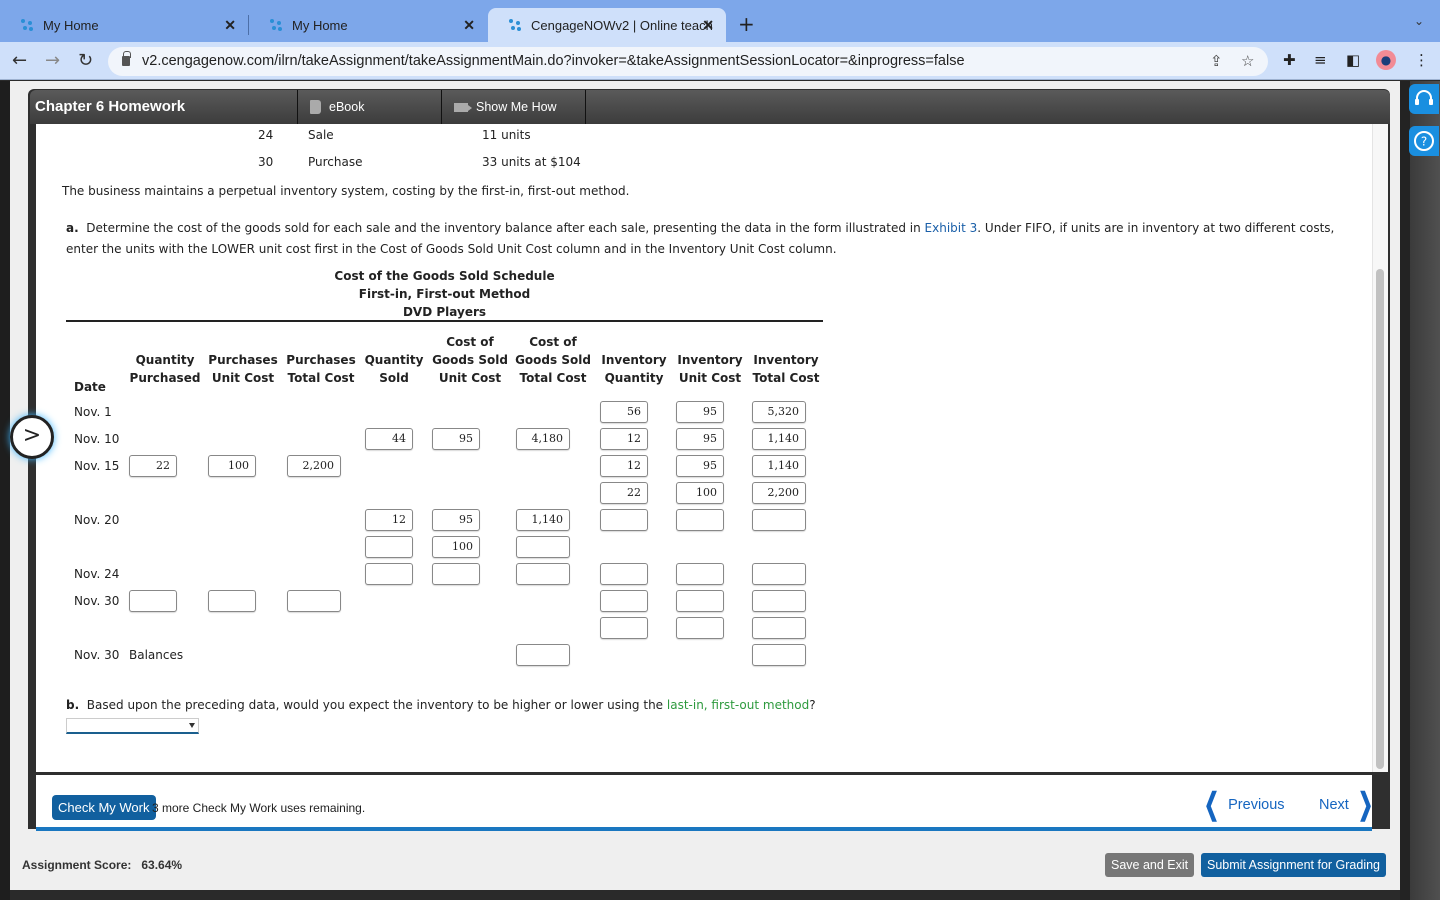  I want to click on cogs-total-cost-input: 1,140, so click(543, 520).